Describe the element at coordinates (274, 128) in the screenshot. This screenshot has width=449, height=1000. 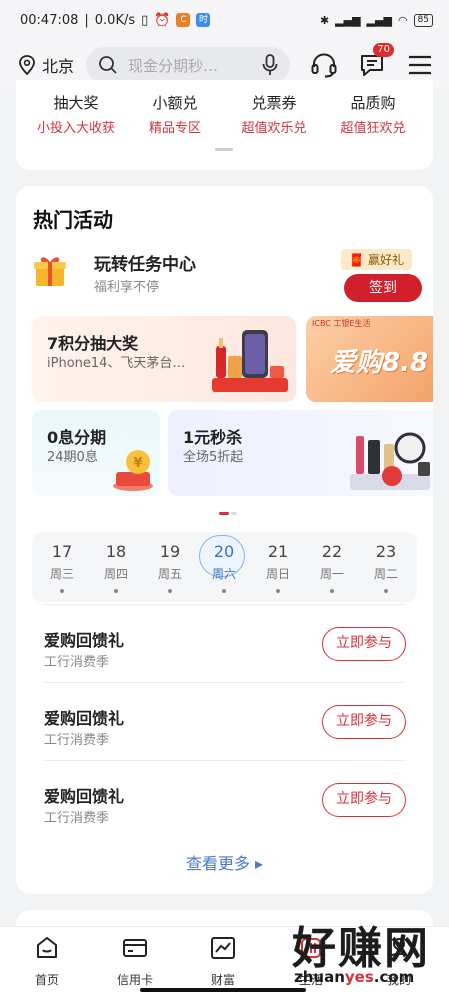
I see `quick-link-subtitle: 超值欢乐兑` at that location.